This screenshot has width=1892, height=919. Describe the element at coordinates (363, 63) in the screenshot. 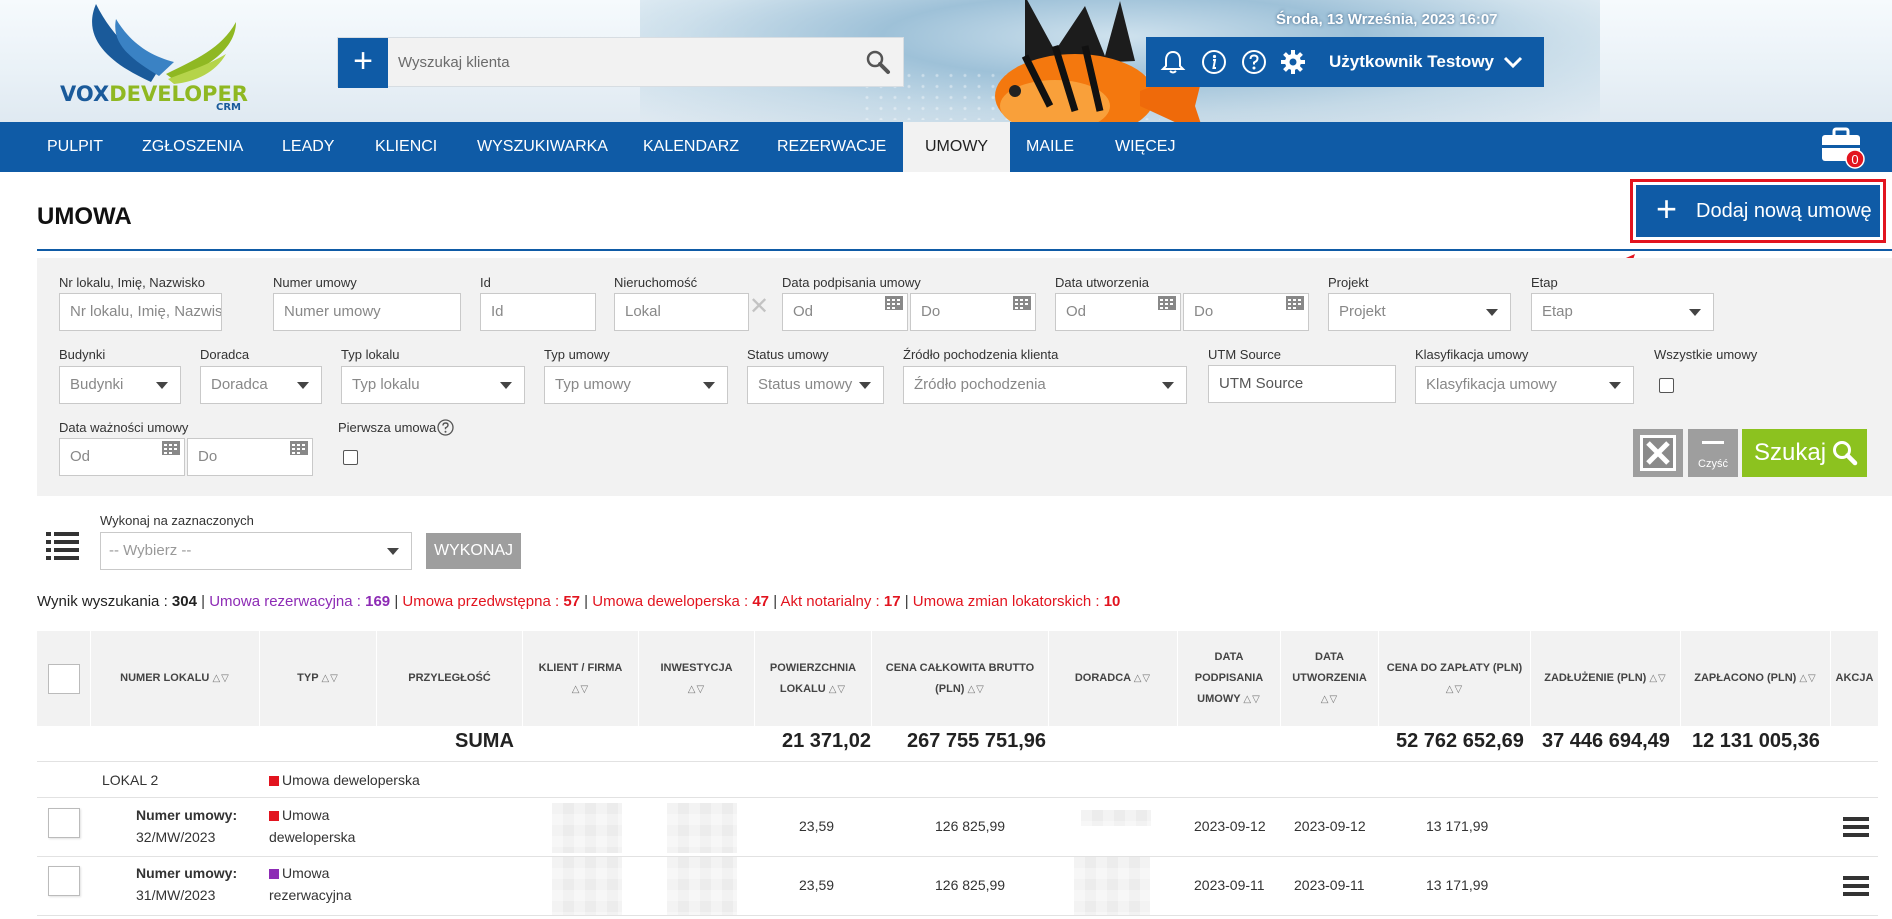

I see `quick-add-button: +` at that location.